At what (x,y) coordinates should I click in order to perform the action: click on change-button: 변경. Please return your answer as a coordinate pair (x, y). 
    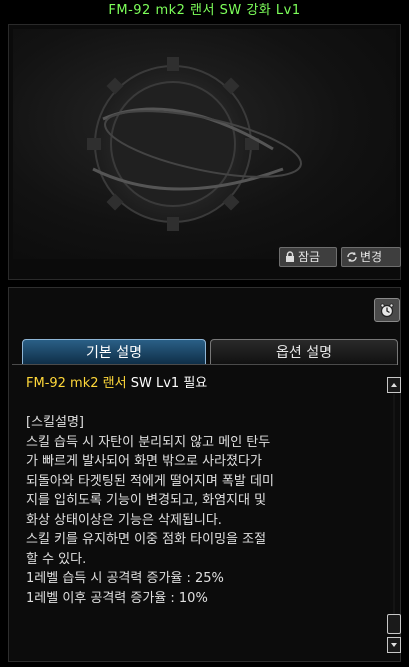
    Looking at the image, I should click on (371, 257).